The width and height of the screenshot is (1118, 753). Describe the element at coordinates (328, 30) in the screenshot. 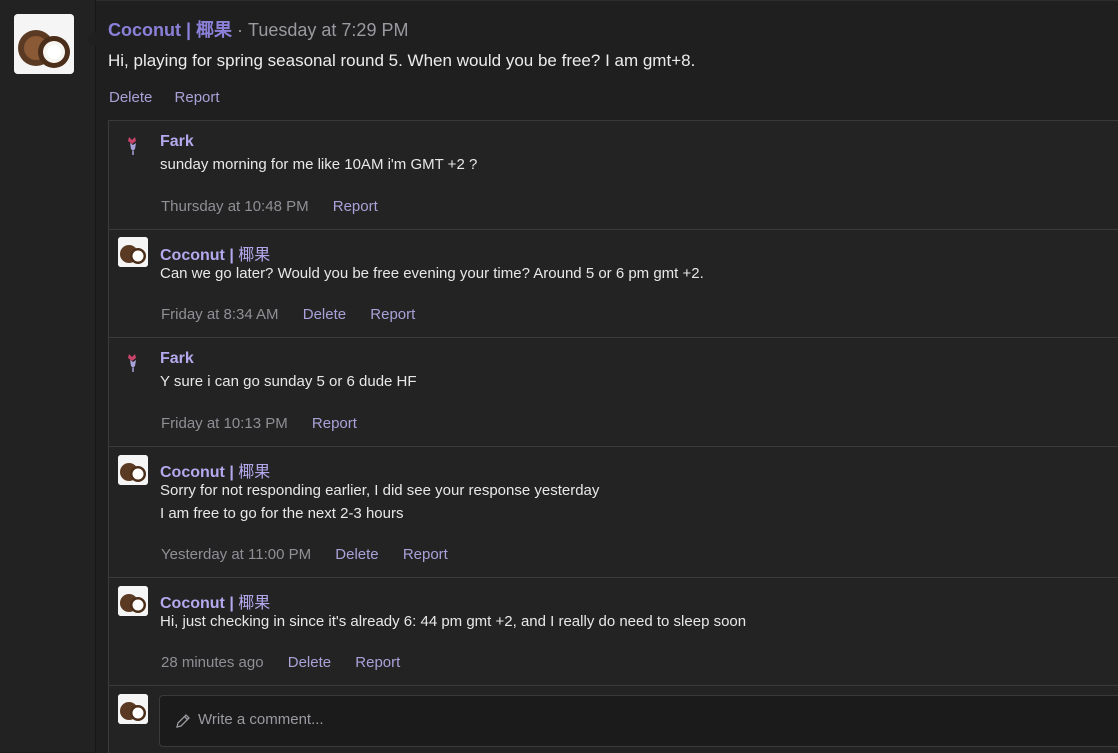

I see `post-time: Tuesday at 7:29 PM` at that location.